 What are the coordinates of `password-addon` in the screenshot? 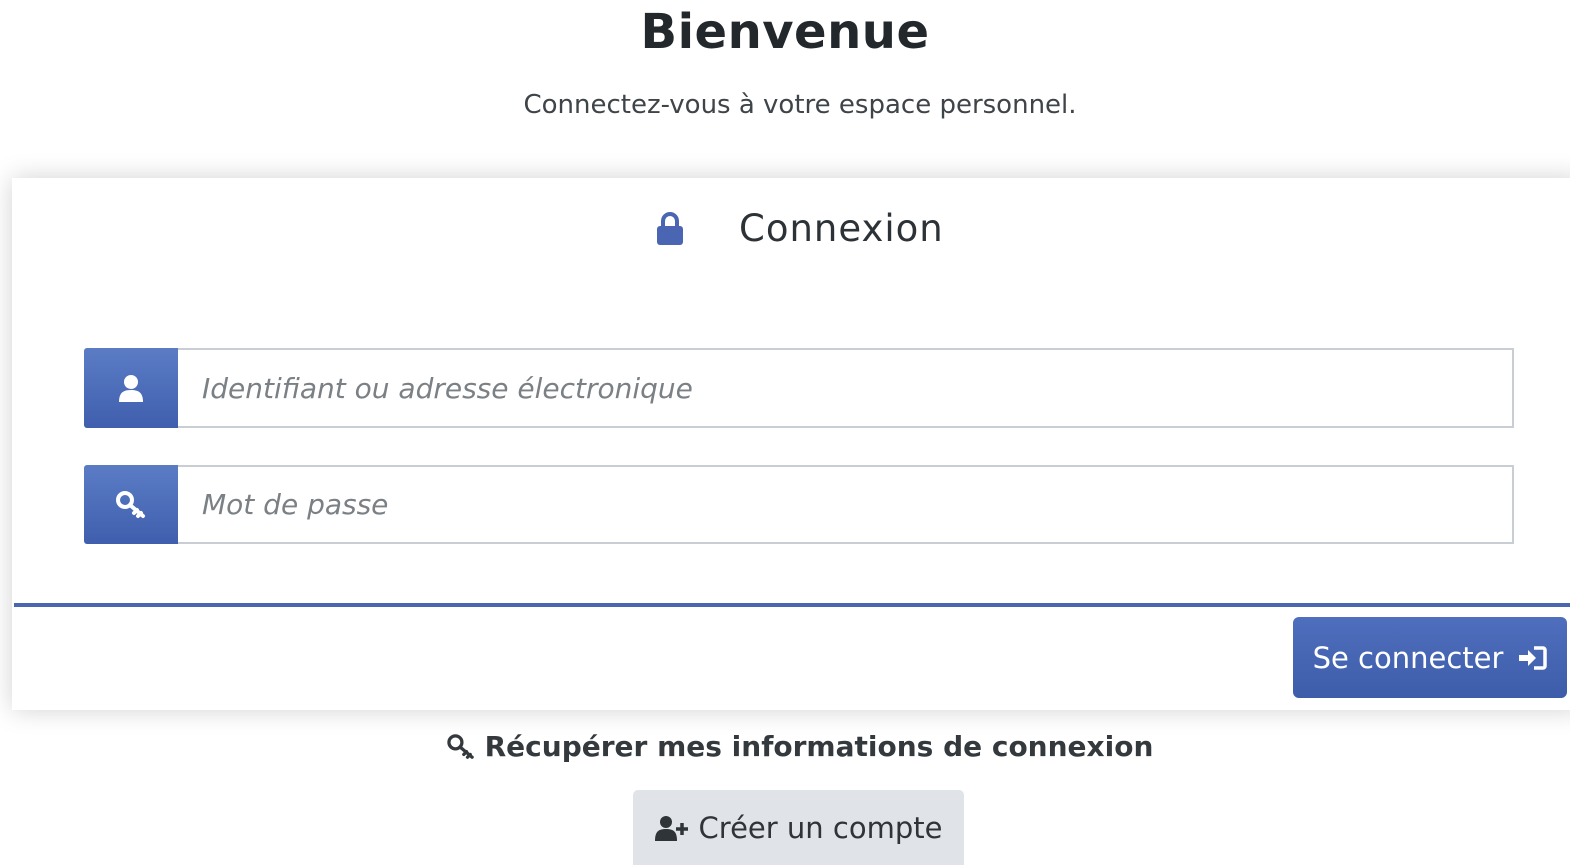 It's located at (131, 504).